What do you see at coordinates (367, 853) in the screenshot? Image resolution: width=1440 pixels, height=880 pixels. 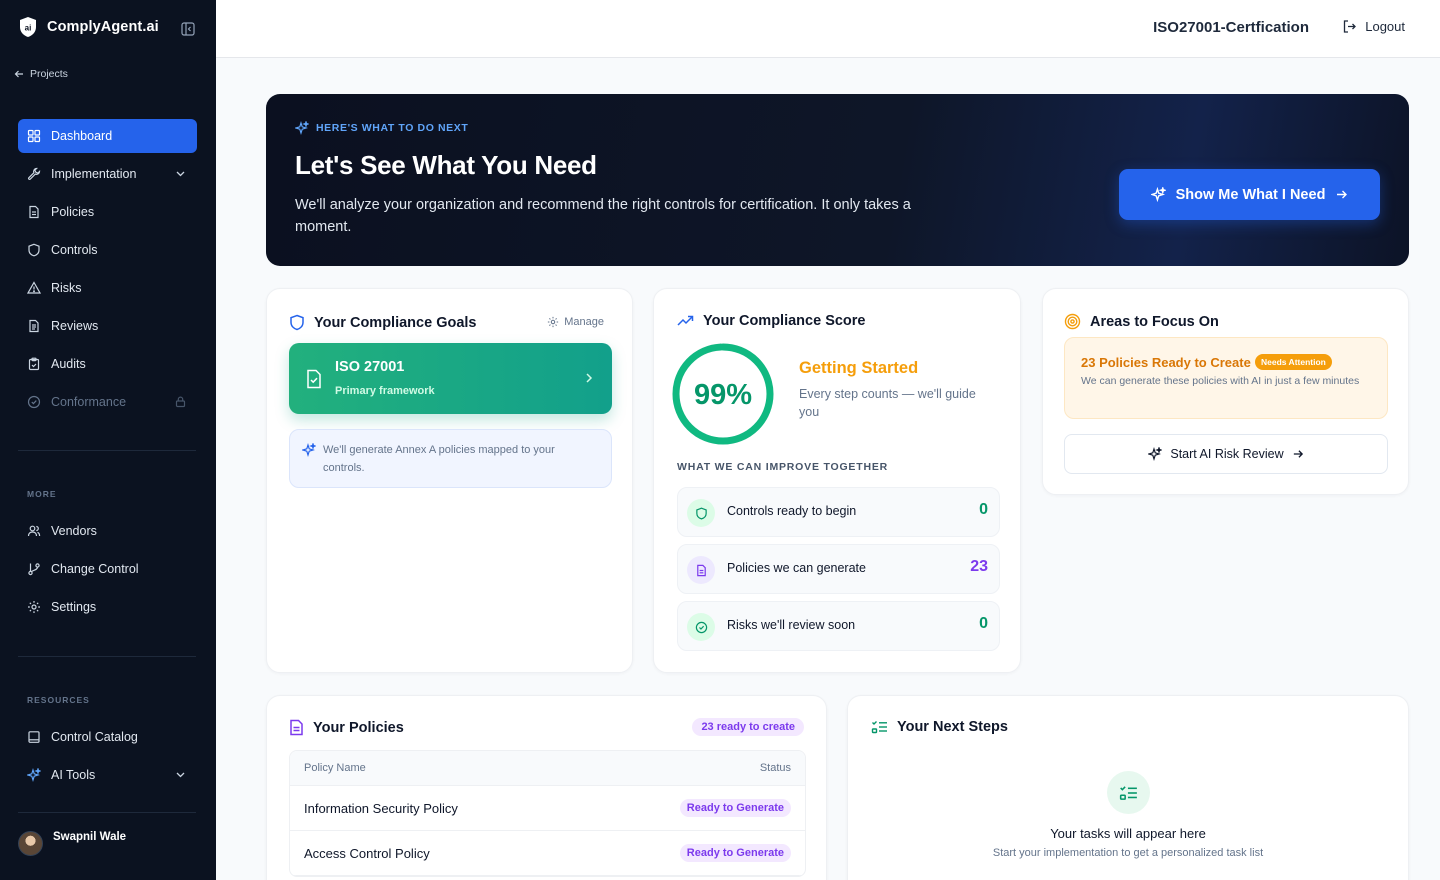 I see `policy-name: Access Control Policy` at bounding box center [367, 853].